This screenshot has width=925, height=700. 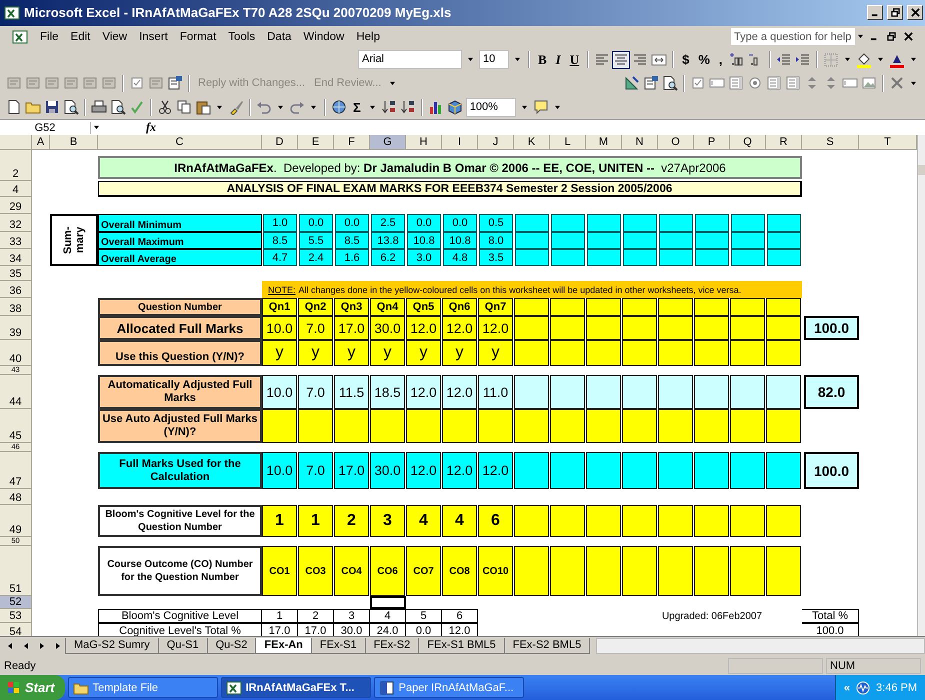 I want to click on merge-icon, so click(x=659, y=60).